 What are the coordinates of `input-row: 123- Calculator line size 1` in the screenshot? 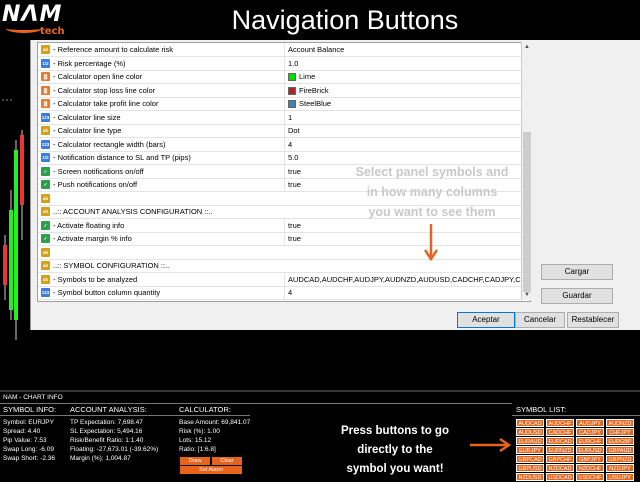 It's located at (284, 117).